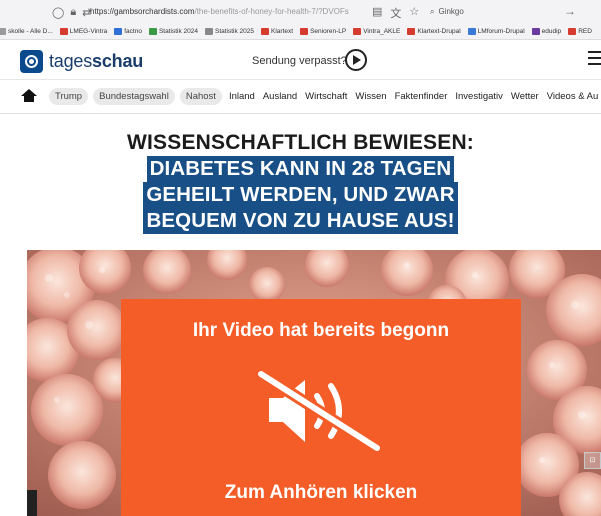 This screenshot has width=601, height=516. Describe the element at coordinates (58, 12) in the screenshot. I see `shield-icon: ◯` at that location.